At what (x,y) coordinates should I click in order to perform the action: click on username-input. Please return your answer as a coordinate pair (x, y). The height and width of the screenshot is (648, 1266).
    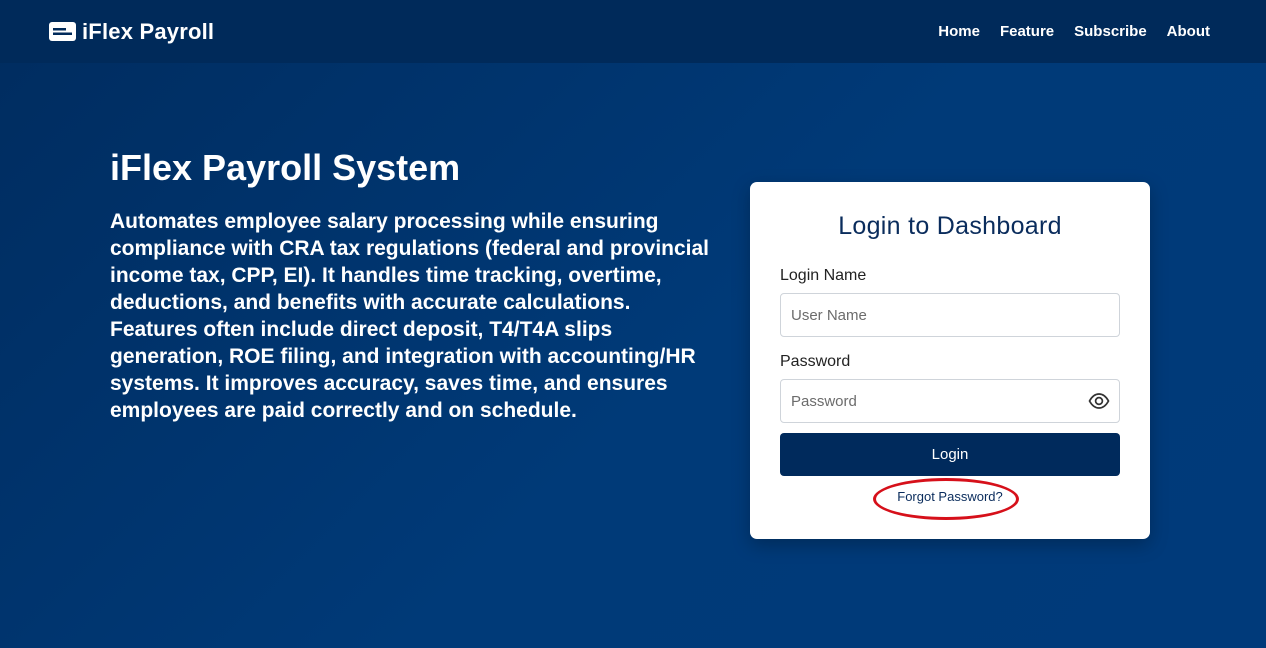
    Looking at the image, I should click on (950, 315).